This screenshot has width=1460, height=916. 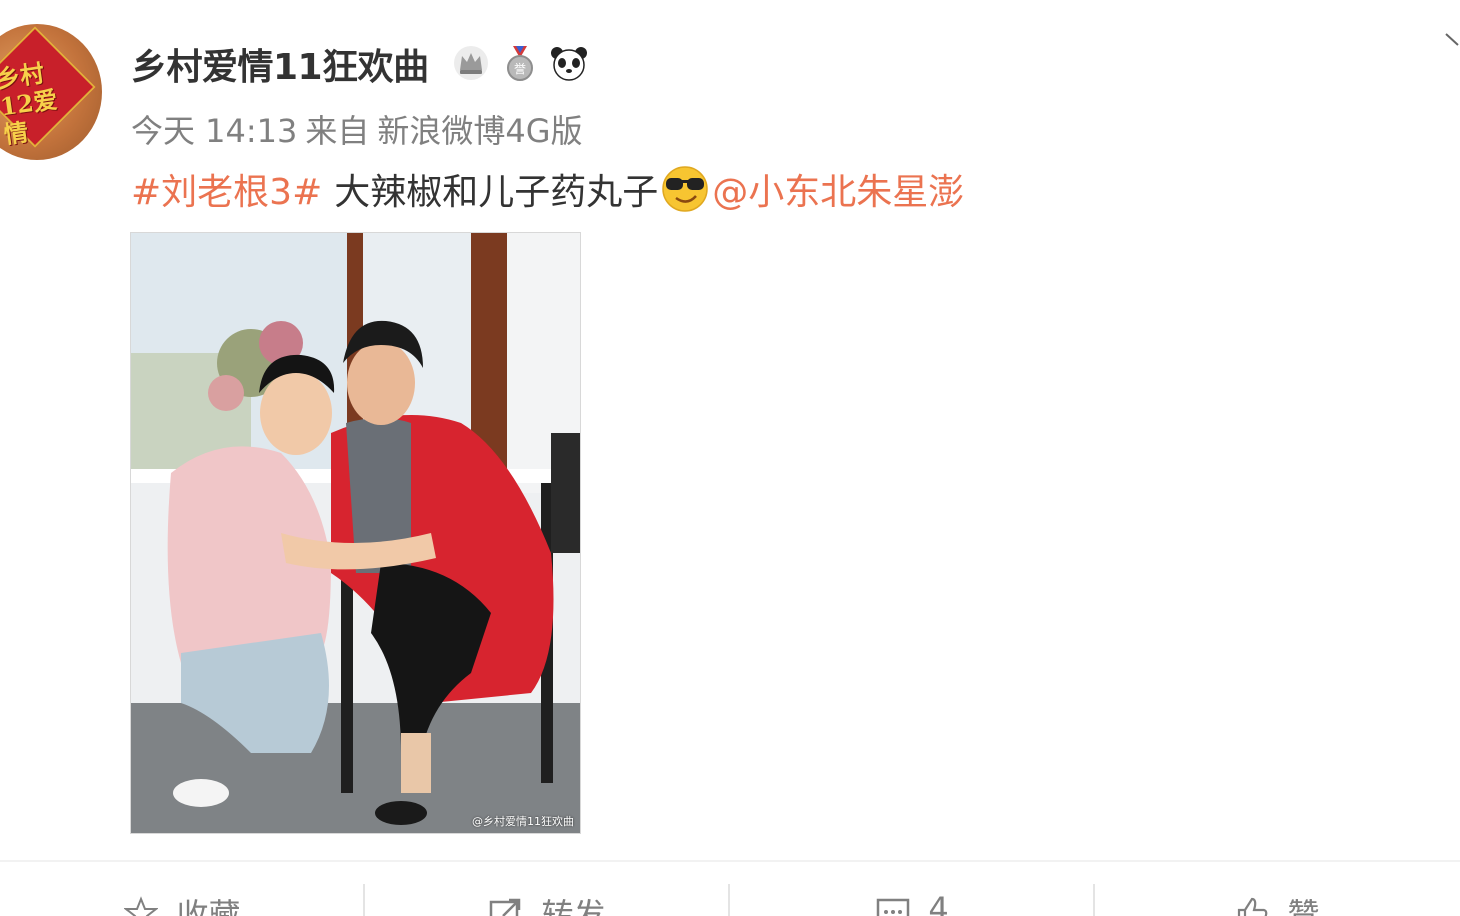 I want to click on panda-icon, so click(x=569, y=63).